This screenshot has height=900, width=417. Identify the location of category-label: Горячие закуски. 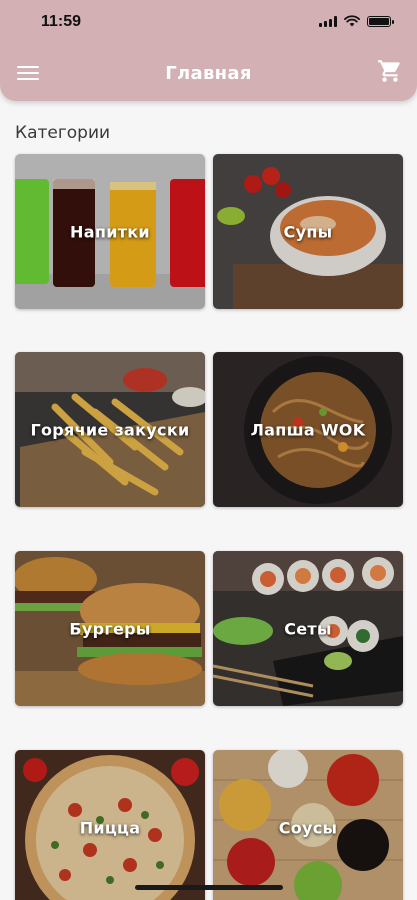
(110, 429).